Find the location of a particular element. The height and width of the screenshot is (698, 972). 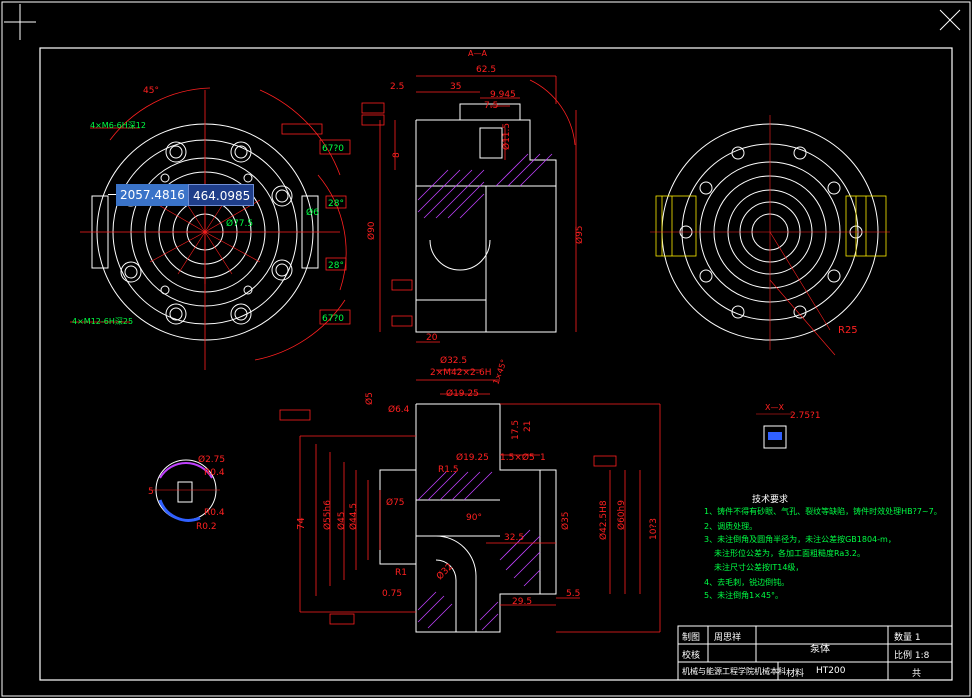

dim-8: 8 is located at coordinates (397, 155).